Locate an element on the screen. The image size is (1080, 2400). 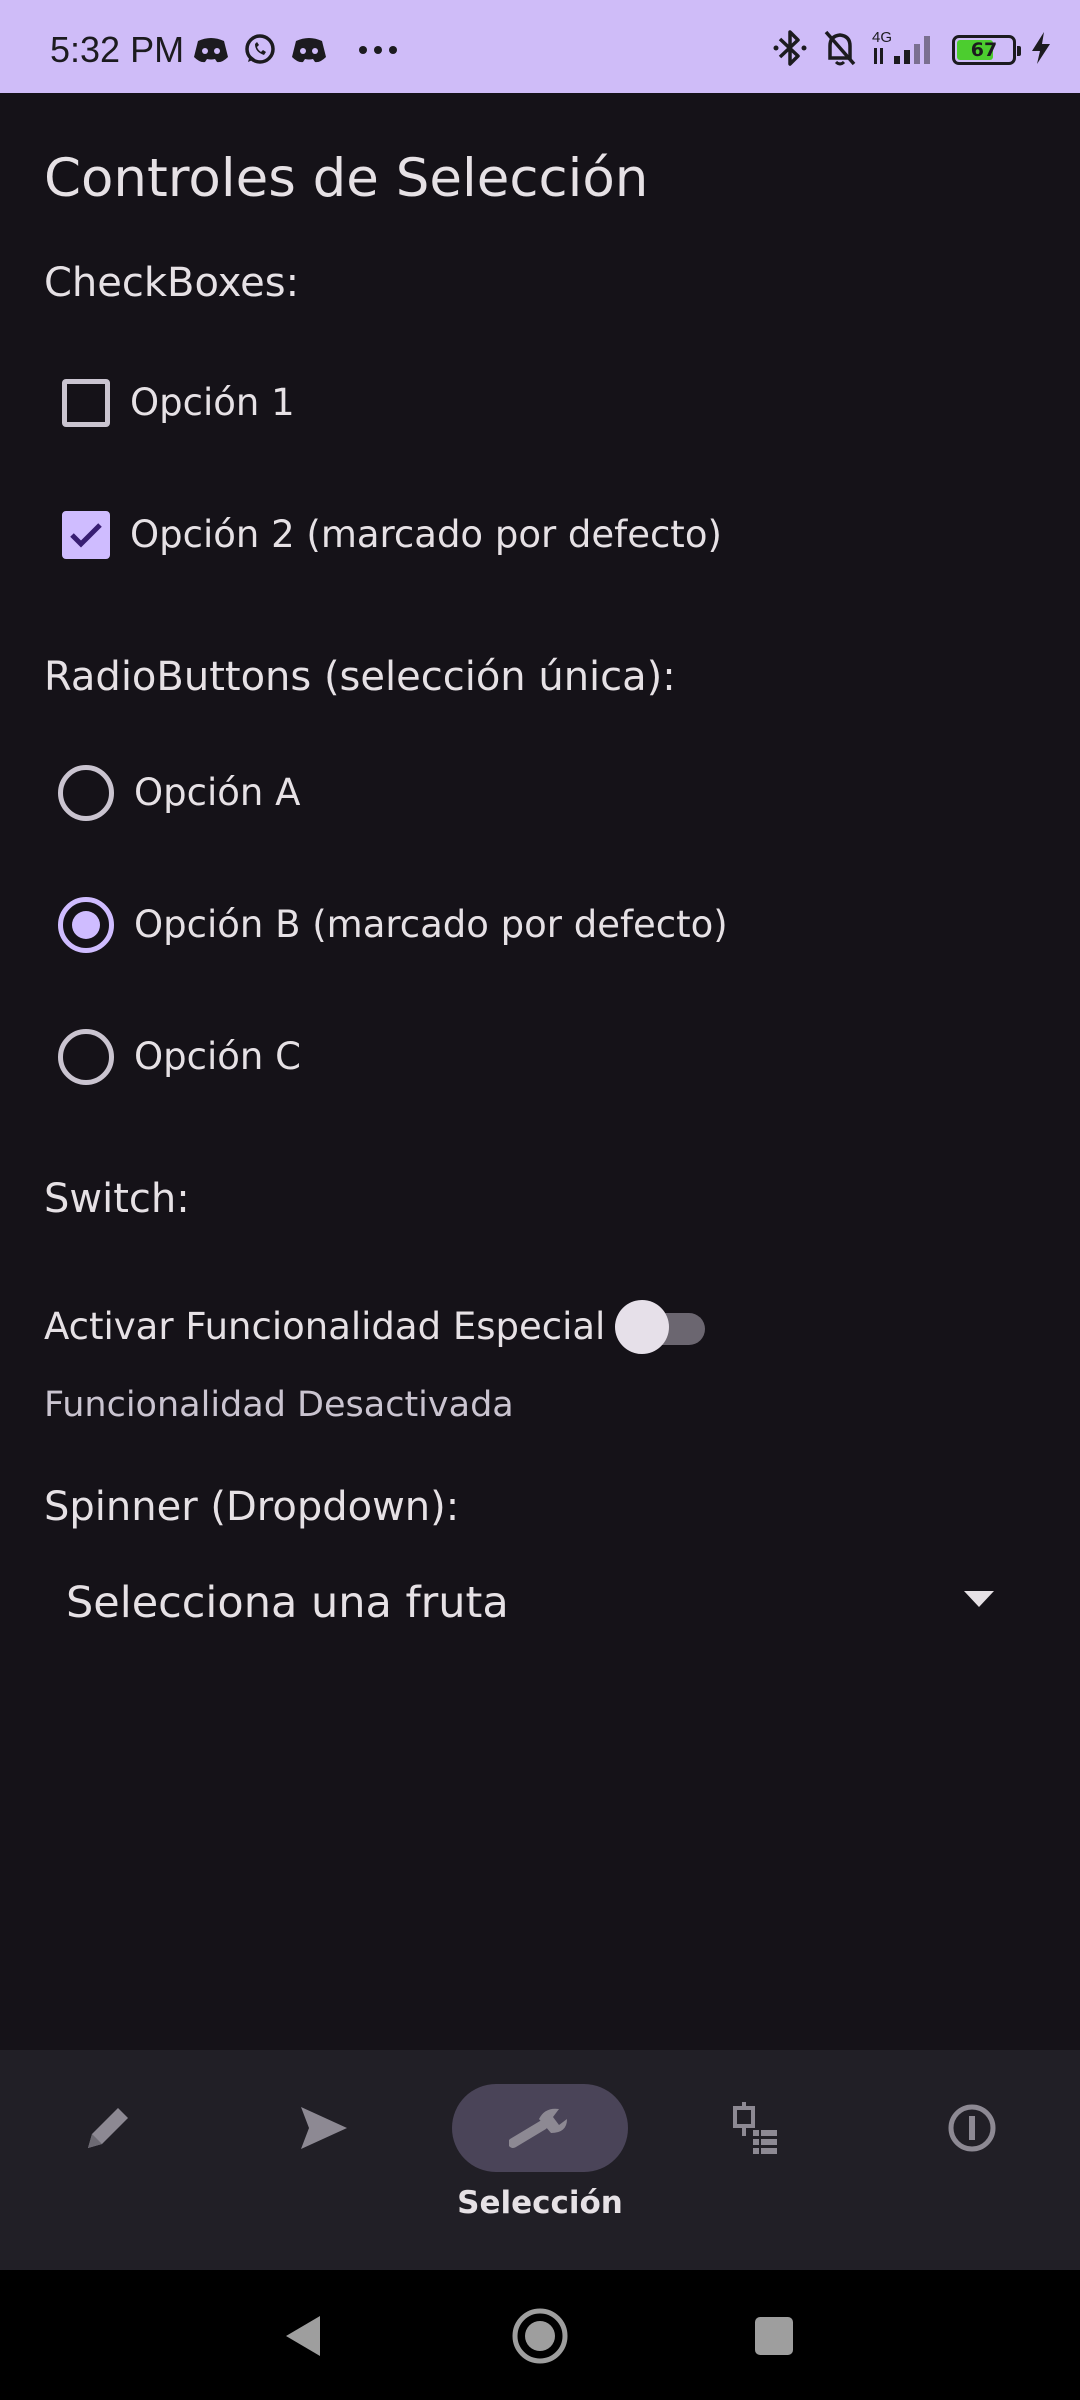
system-status-icons: 4G 67 is located at coordinates (912, 50).